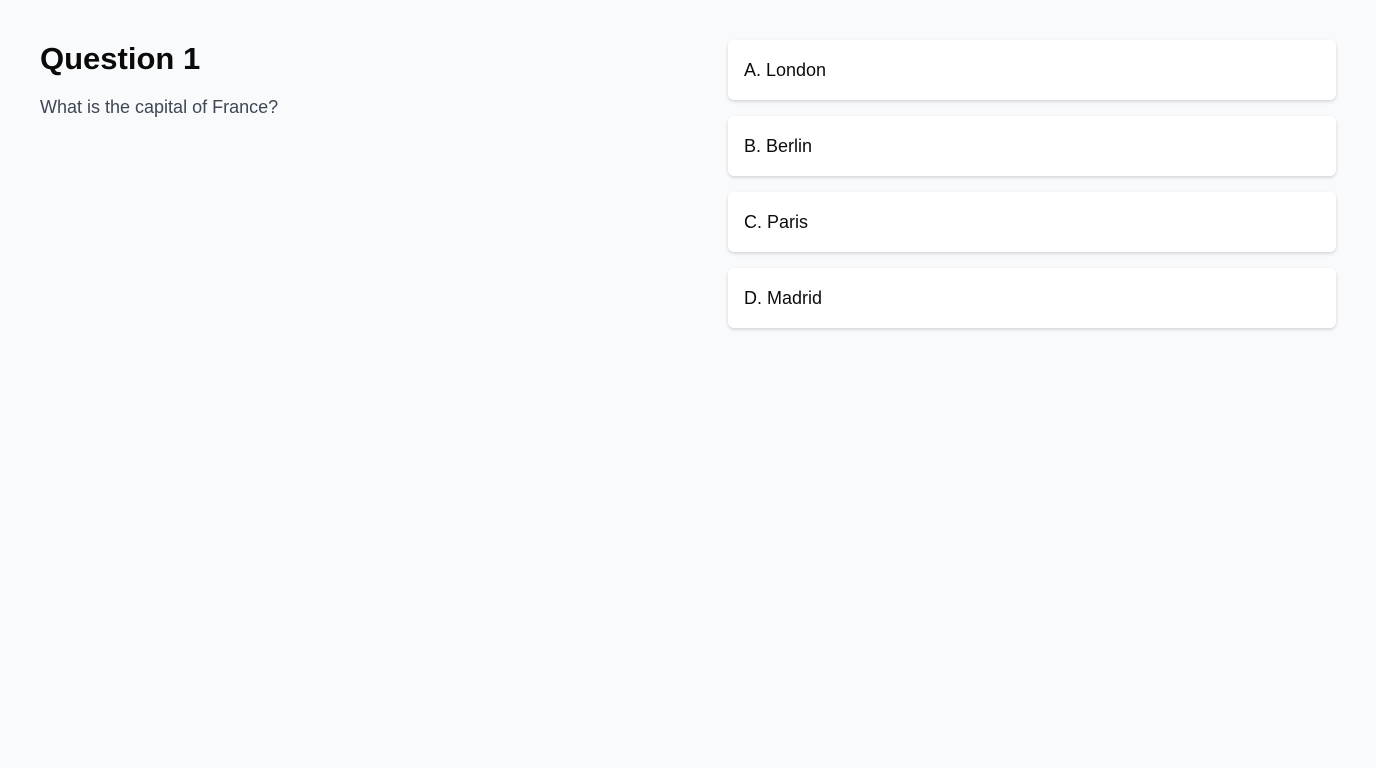  Describe the element at coordinates (159, 107) in the screenshot. I see `question-text: What is the capital of France?` at that location.